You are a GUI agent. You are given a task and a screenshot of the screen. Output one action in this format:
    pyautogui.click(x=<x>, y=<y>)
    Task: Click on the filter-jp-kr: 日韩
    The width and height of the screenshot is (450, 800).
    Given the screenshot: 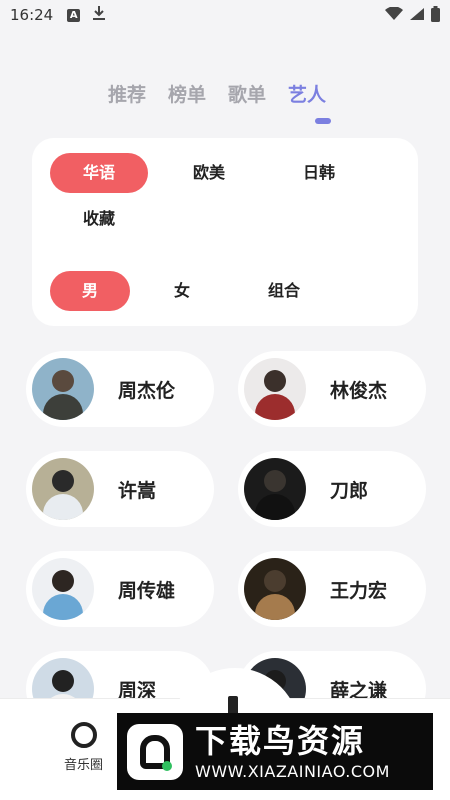 What is the action you would take?
    pyautogui.click(x=319, y=173)
    